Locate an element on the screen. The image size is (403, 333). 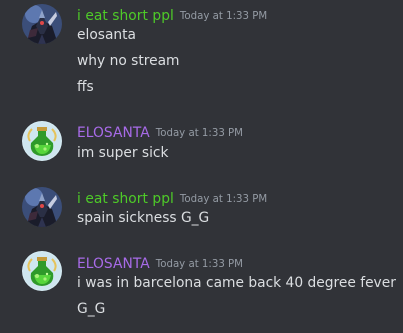
message-text: why no stream is located at coordinates (128, 61).